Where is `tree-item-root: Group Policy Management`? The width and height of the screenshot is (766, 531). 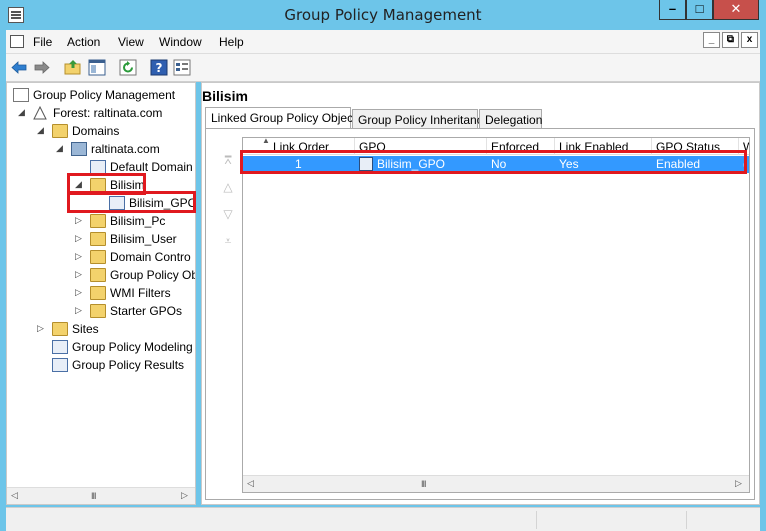 tree-item-root: Group Policy Management is located at coordinates (103, 95).